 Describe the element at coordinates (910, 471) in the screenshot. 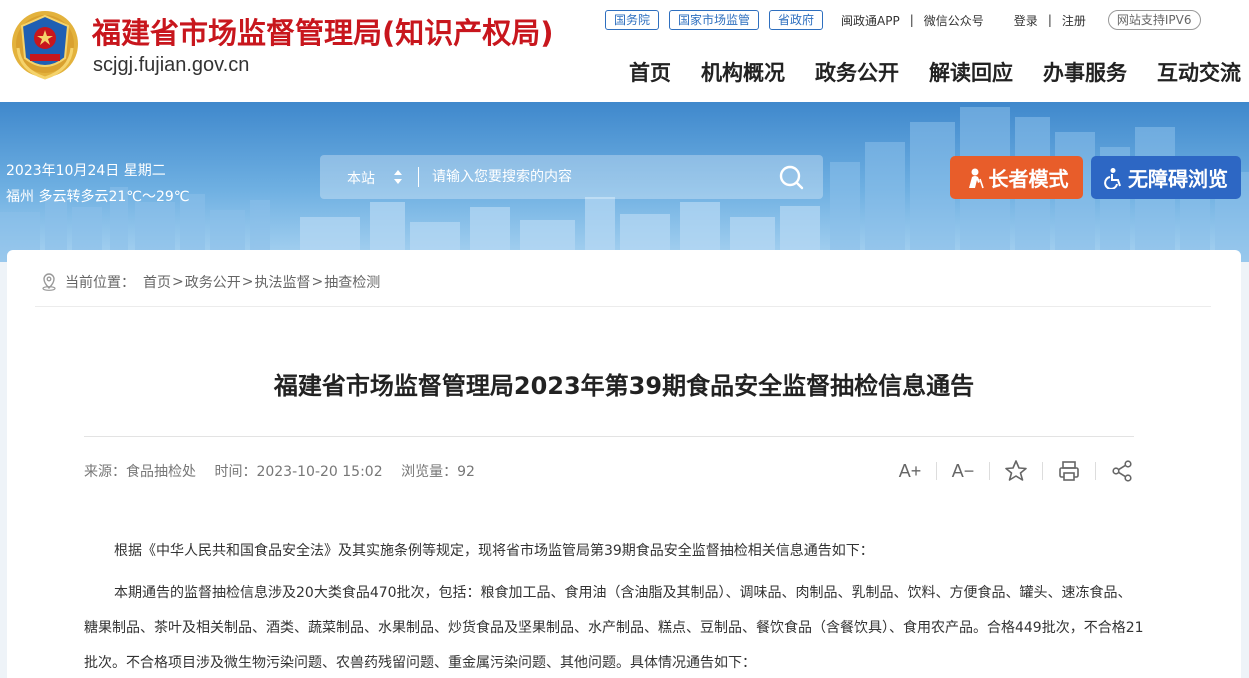

I see `font-increase-button: A+` at that location.